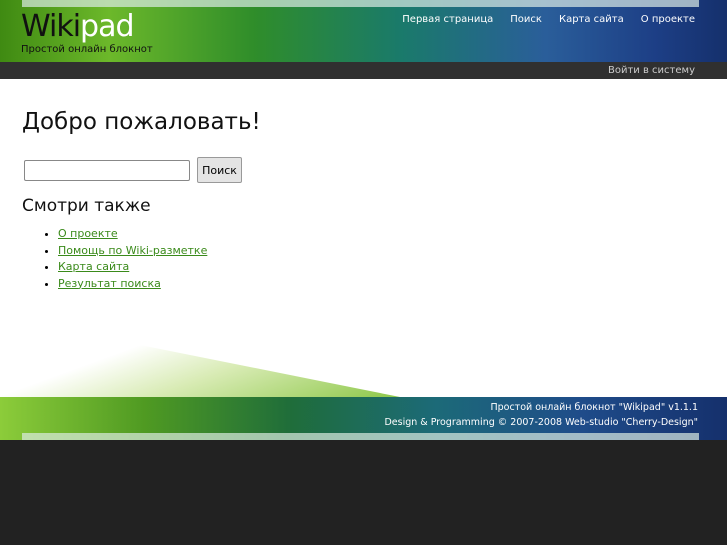 This screenshot has height=545, width=727. I want to click on list-item: О проекте, so click(132, 235).